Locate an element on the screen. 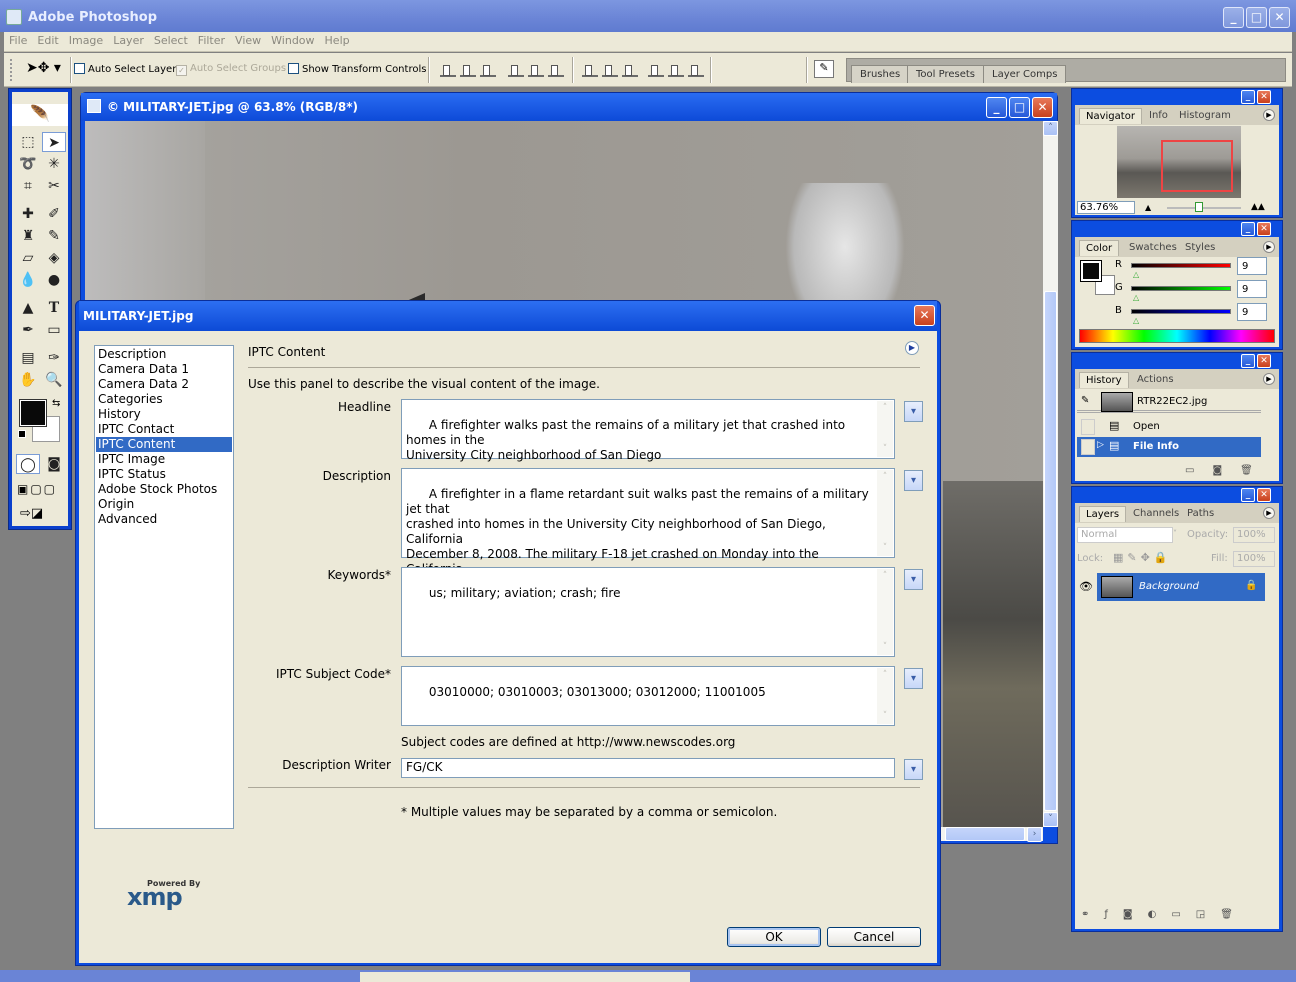  category-description: Description is located at coordinates (164, 354).